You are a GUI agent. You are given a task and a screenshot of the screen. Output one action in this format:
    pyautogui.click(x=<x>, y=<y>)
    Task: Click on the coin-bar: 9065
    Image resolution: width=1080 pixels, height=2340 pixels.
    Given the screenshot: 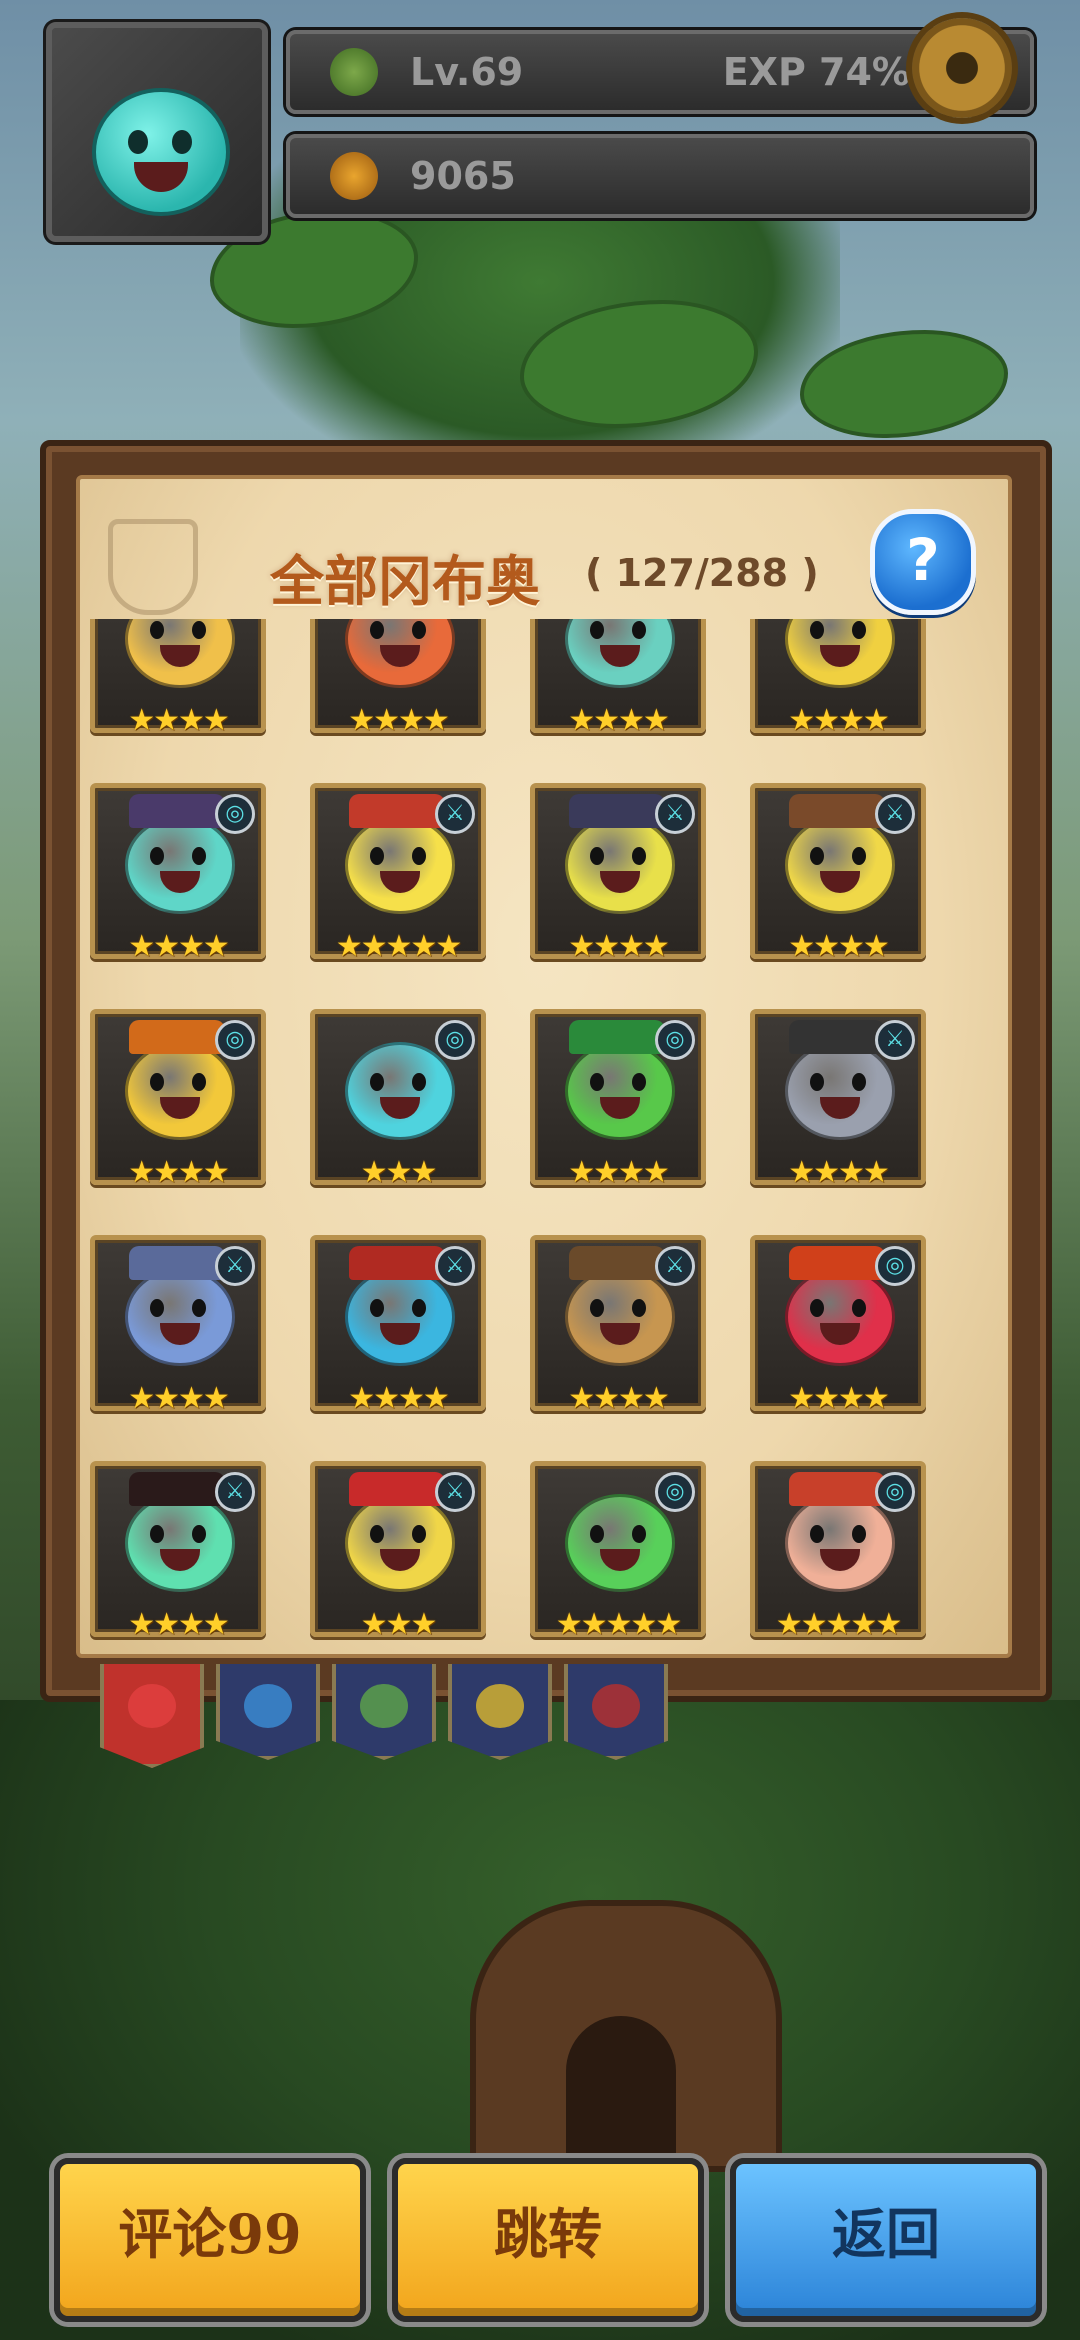 What is the action you would take?
    pyautogui.click(x=660, y=176)
    